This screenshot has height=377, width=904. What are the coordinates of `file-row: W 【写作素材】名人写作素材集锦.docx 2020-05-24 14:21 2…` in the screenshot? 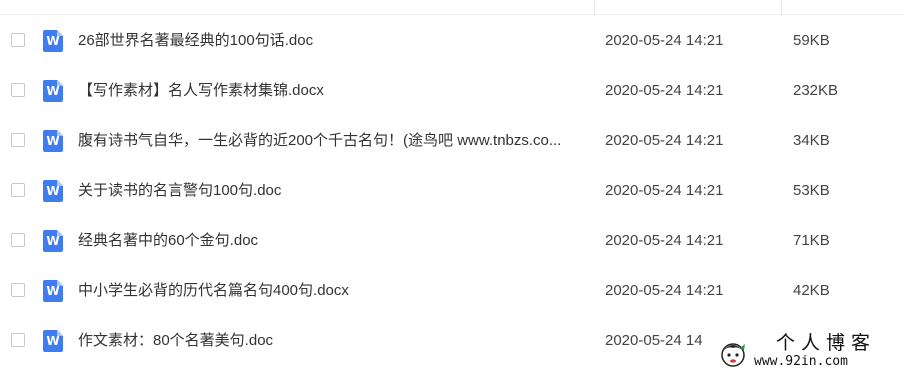 It's located at (452, 90).